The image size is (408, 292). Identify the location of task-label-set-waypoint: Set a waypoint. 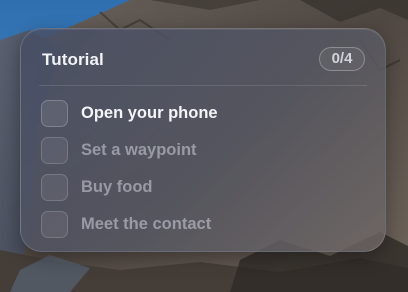
(139, 150).